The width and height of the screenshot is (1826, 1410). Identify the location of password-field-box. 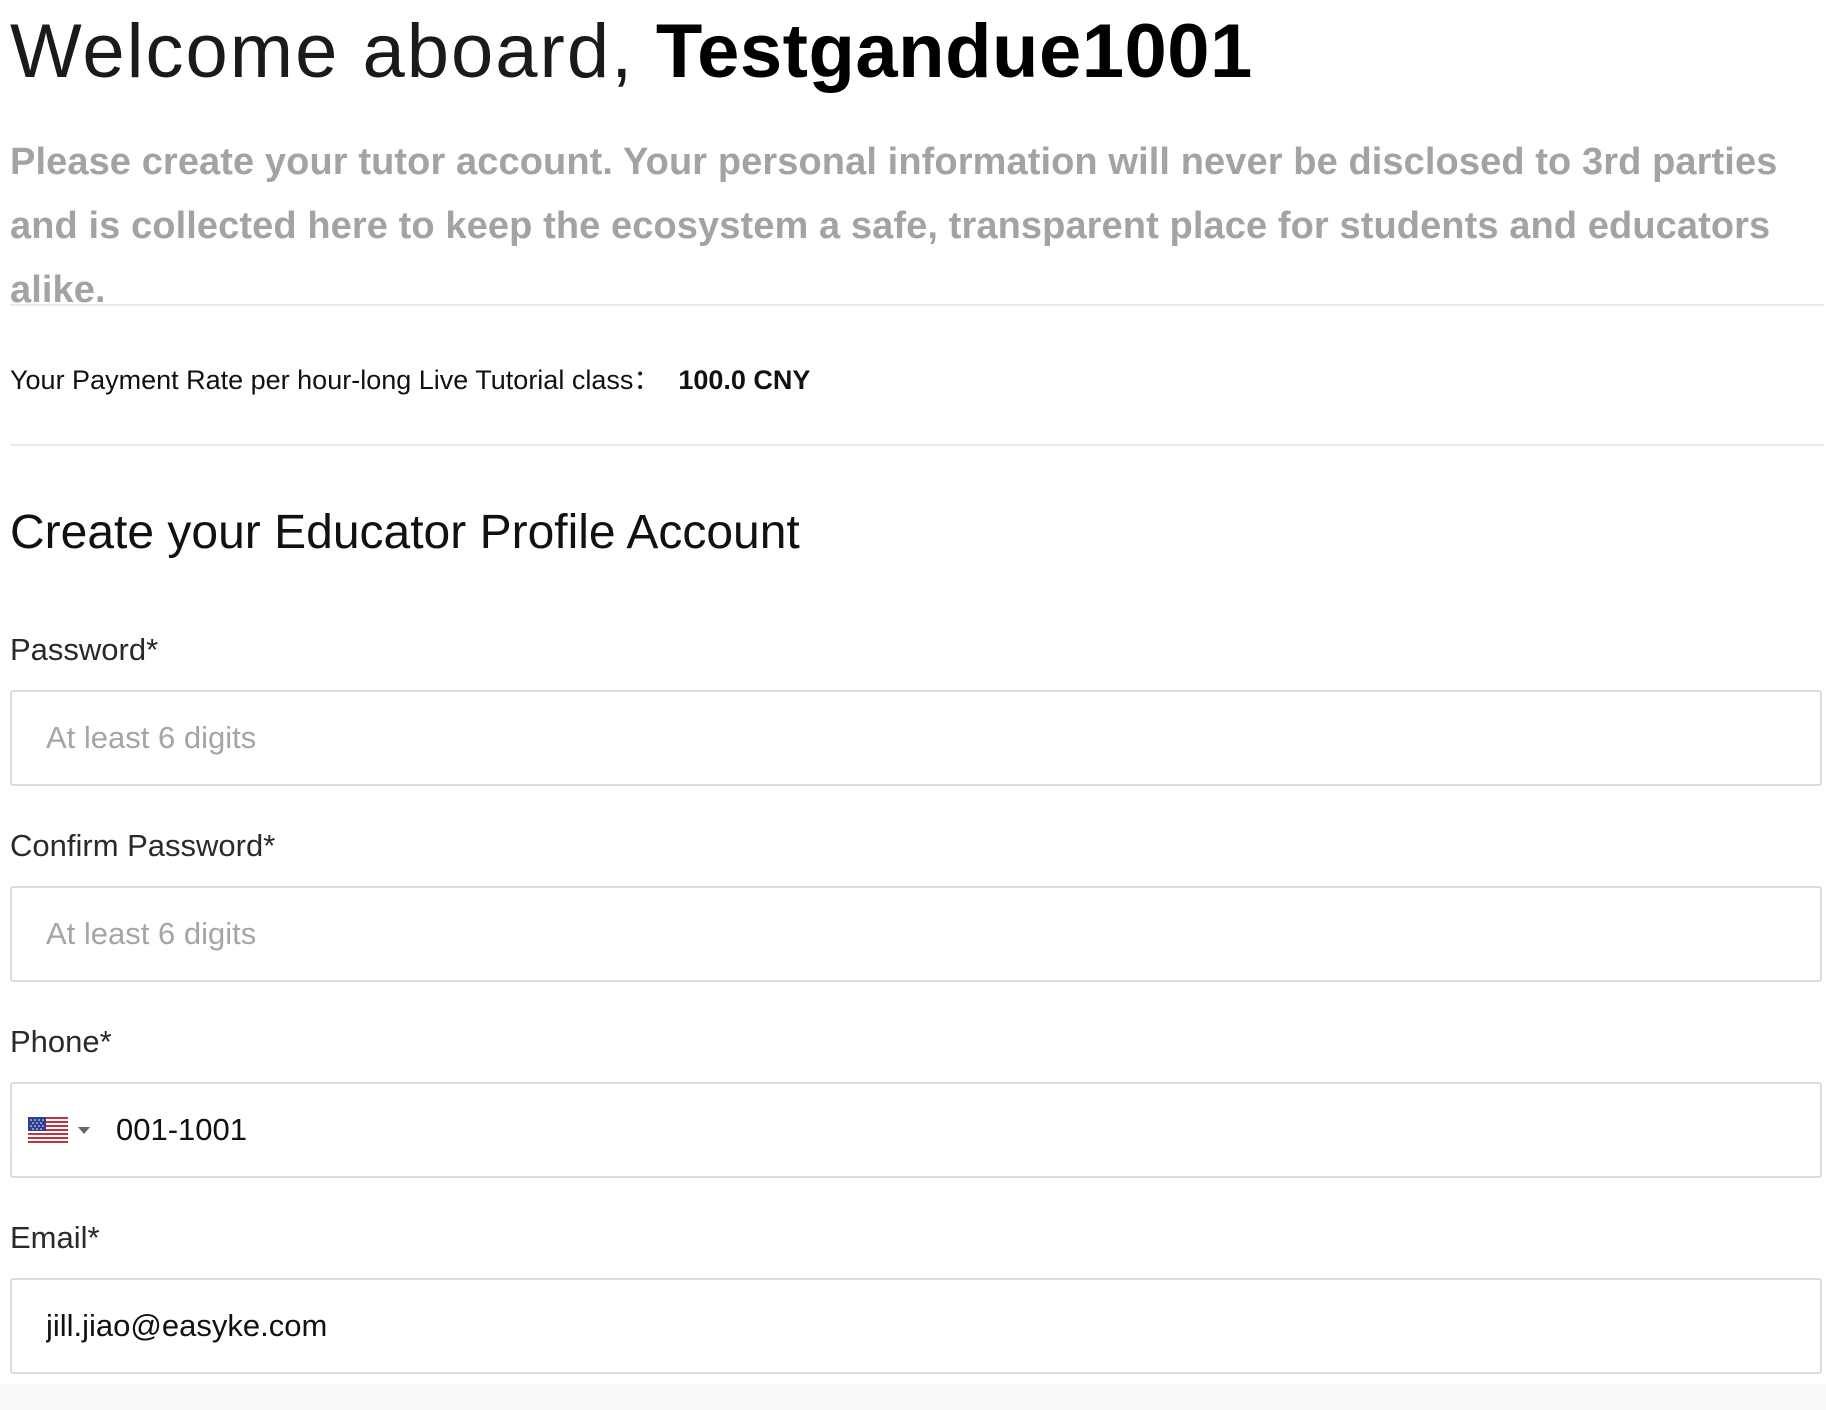
(916, 738).